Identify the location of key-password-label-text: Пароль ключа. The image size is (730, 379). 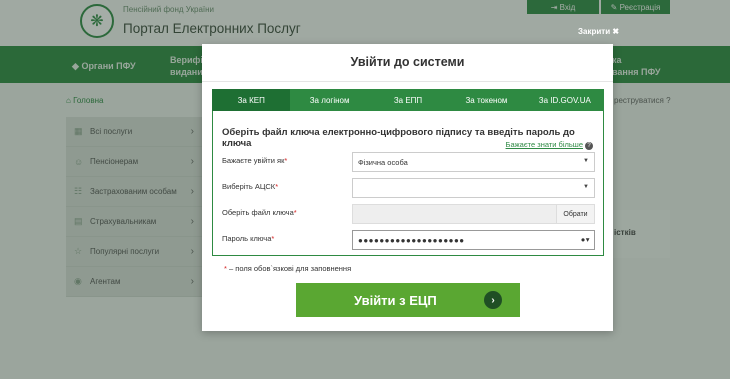
(247, 238).